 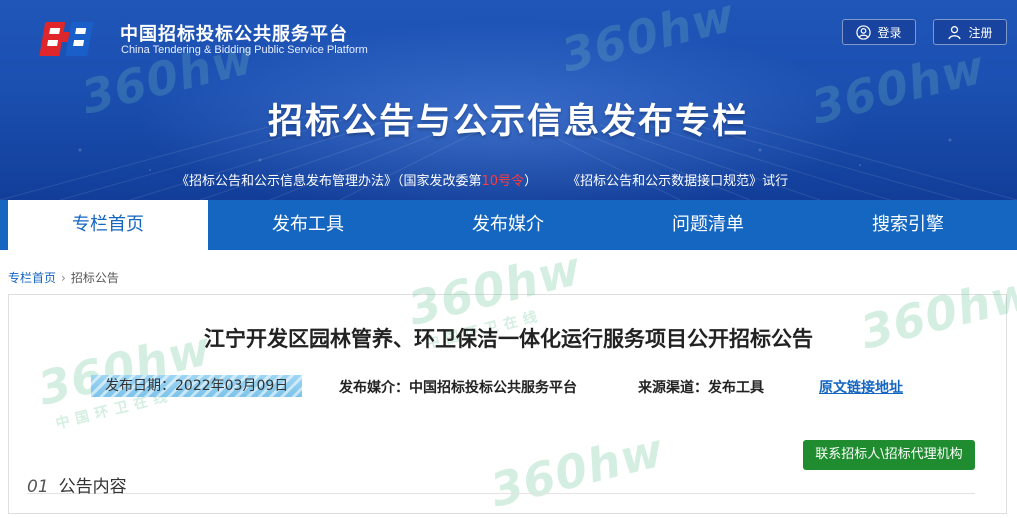 I want to click on chevron-right-icon: ›, so click(x=63, y=278).